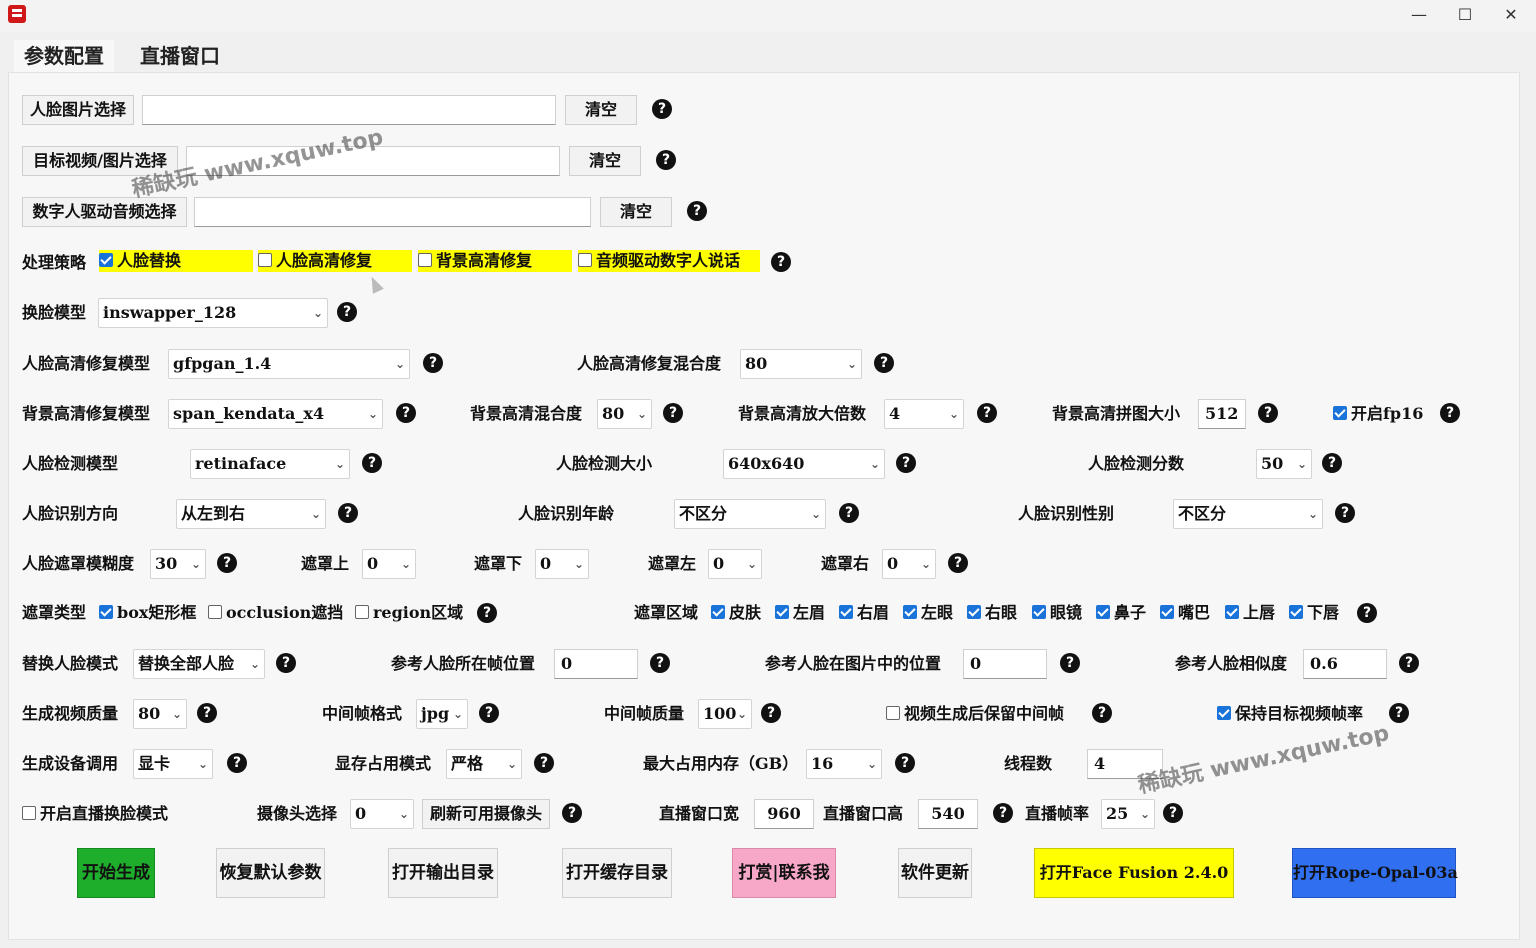 The width and height of the screenshot is (1536, 948). What do you see at coordinates (176, 261) in the screenshot?
I see `strategy-face-swap-checkbox: 人脸替换` at bounding box center [176, 261].